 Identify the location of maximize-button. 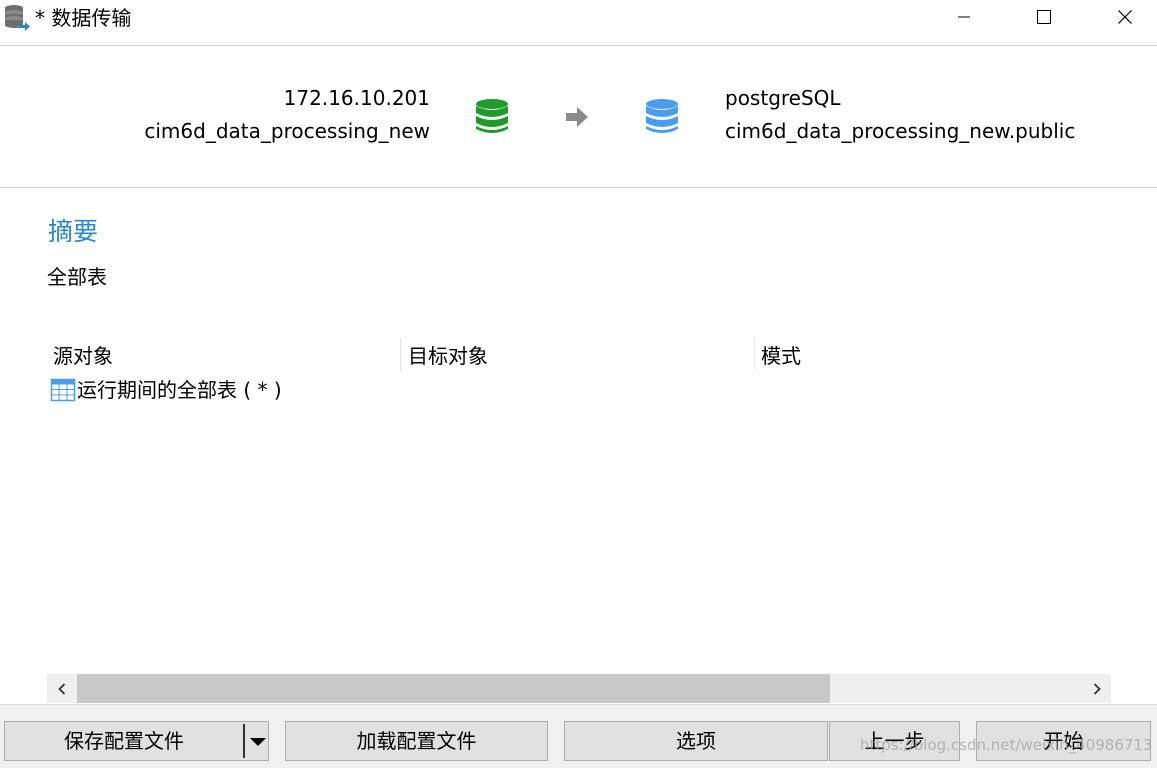
(1044, 17).